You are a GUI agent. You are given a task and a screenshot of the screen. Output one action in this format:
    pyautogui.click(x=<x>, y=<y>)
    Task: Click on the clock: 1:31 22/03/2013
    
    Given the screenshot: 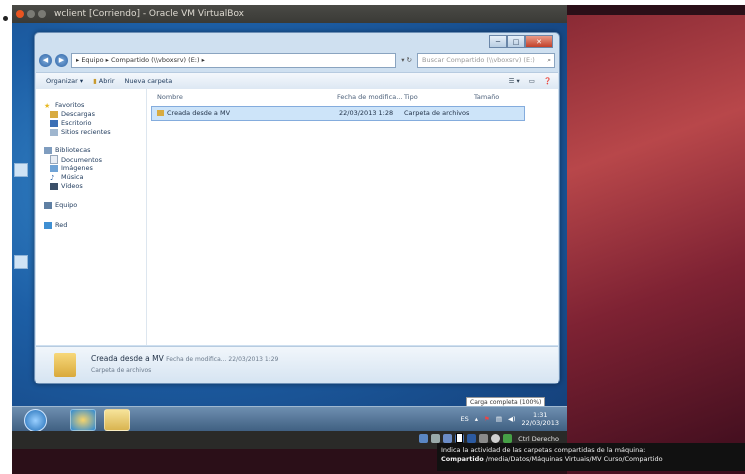 What is the action you would take?
    pyautogui.click(x=540, y=419)
    